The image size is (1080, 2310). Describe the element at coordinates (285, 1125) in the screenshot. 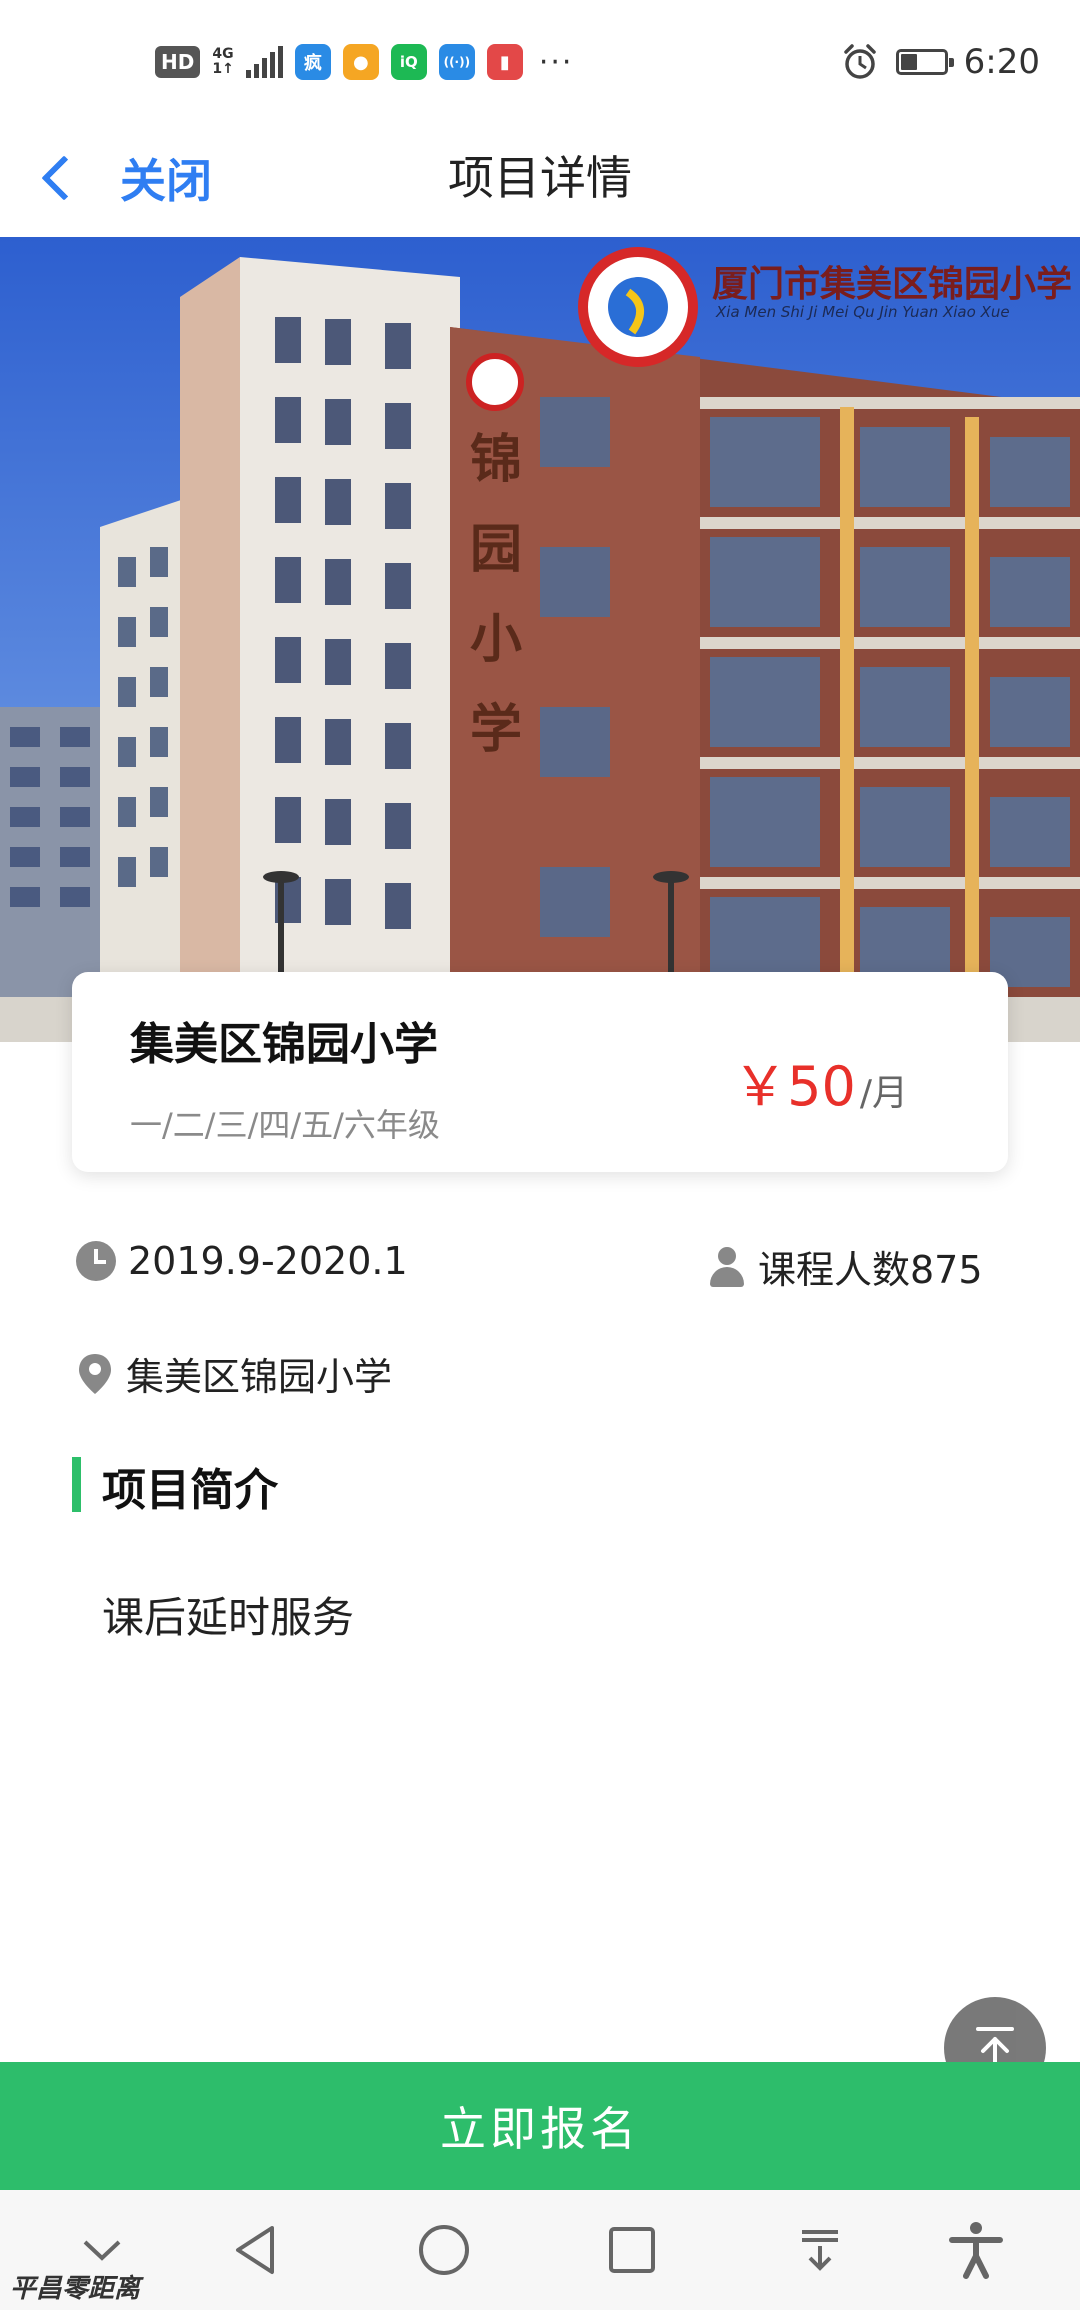

I see `project-grades: 一/二/三/四/五/六年级` at that location.